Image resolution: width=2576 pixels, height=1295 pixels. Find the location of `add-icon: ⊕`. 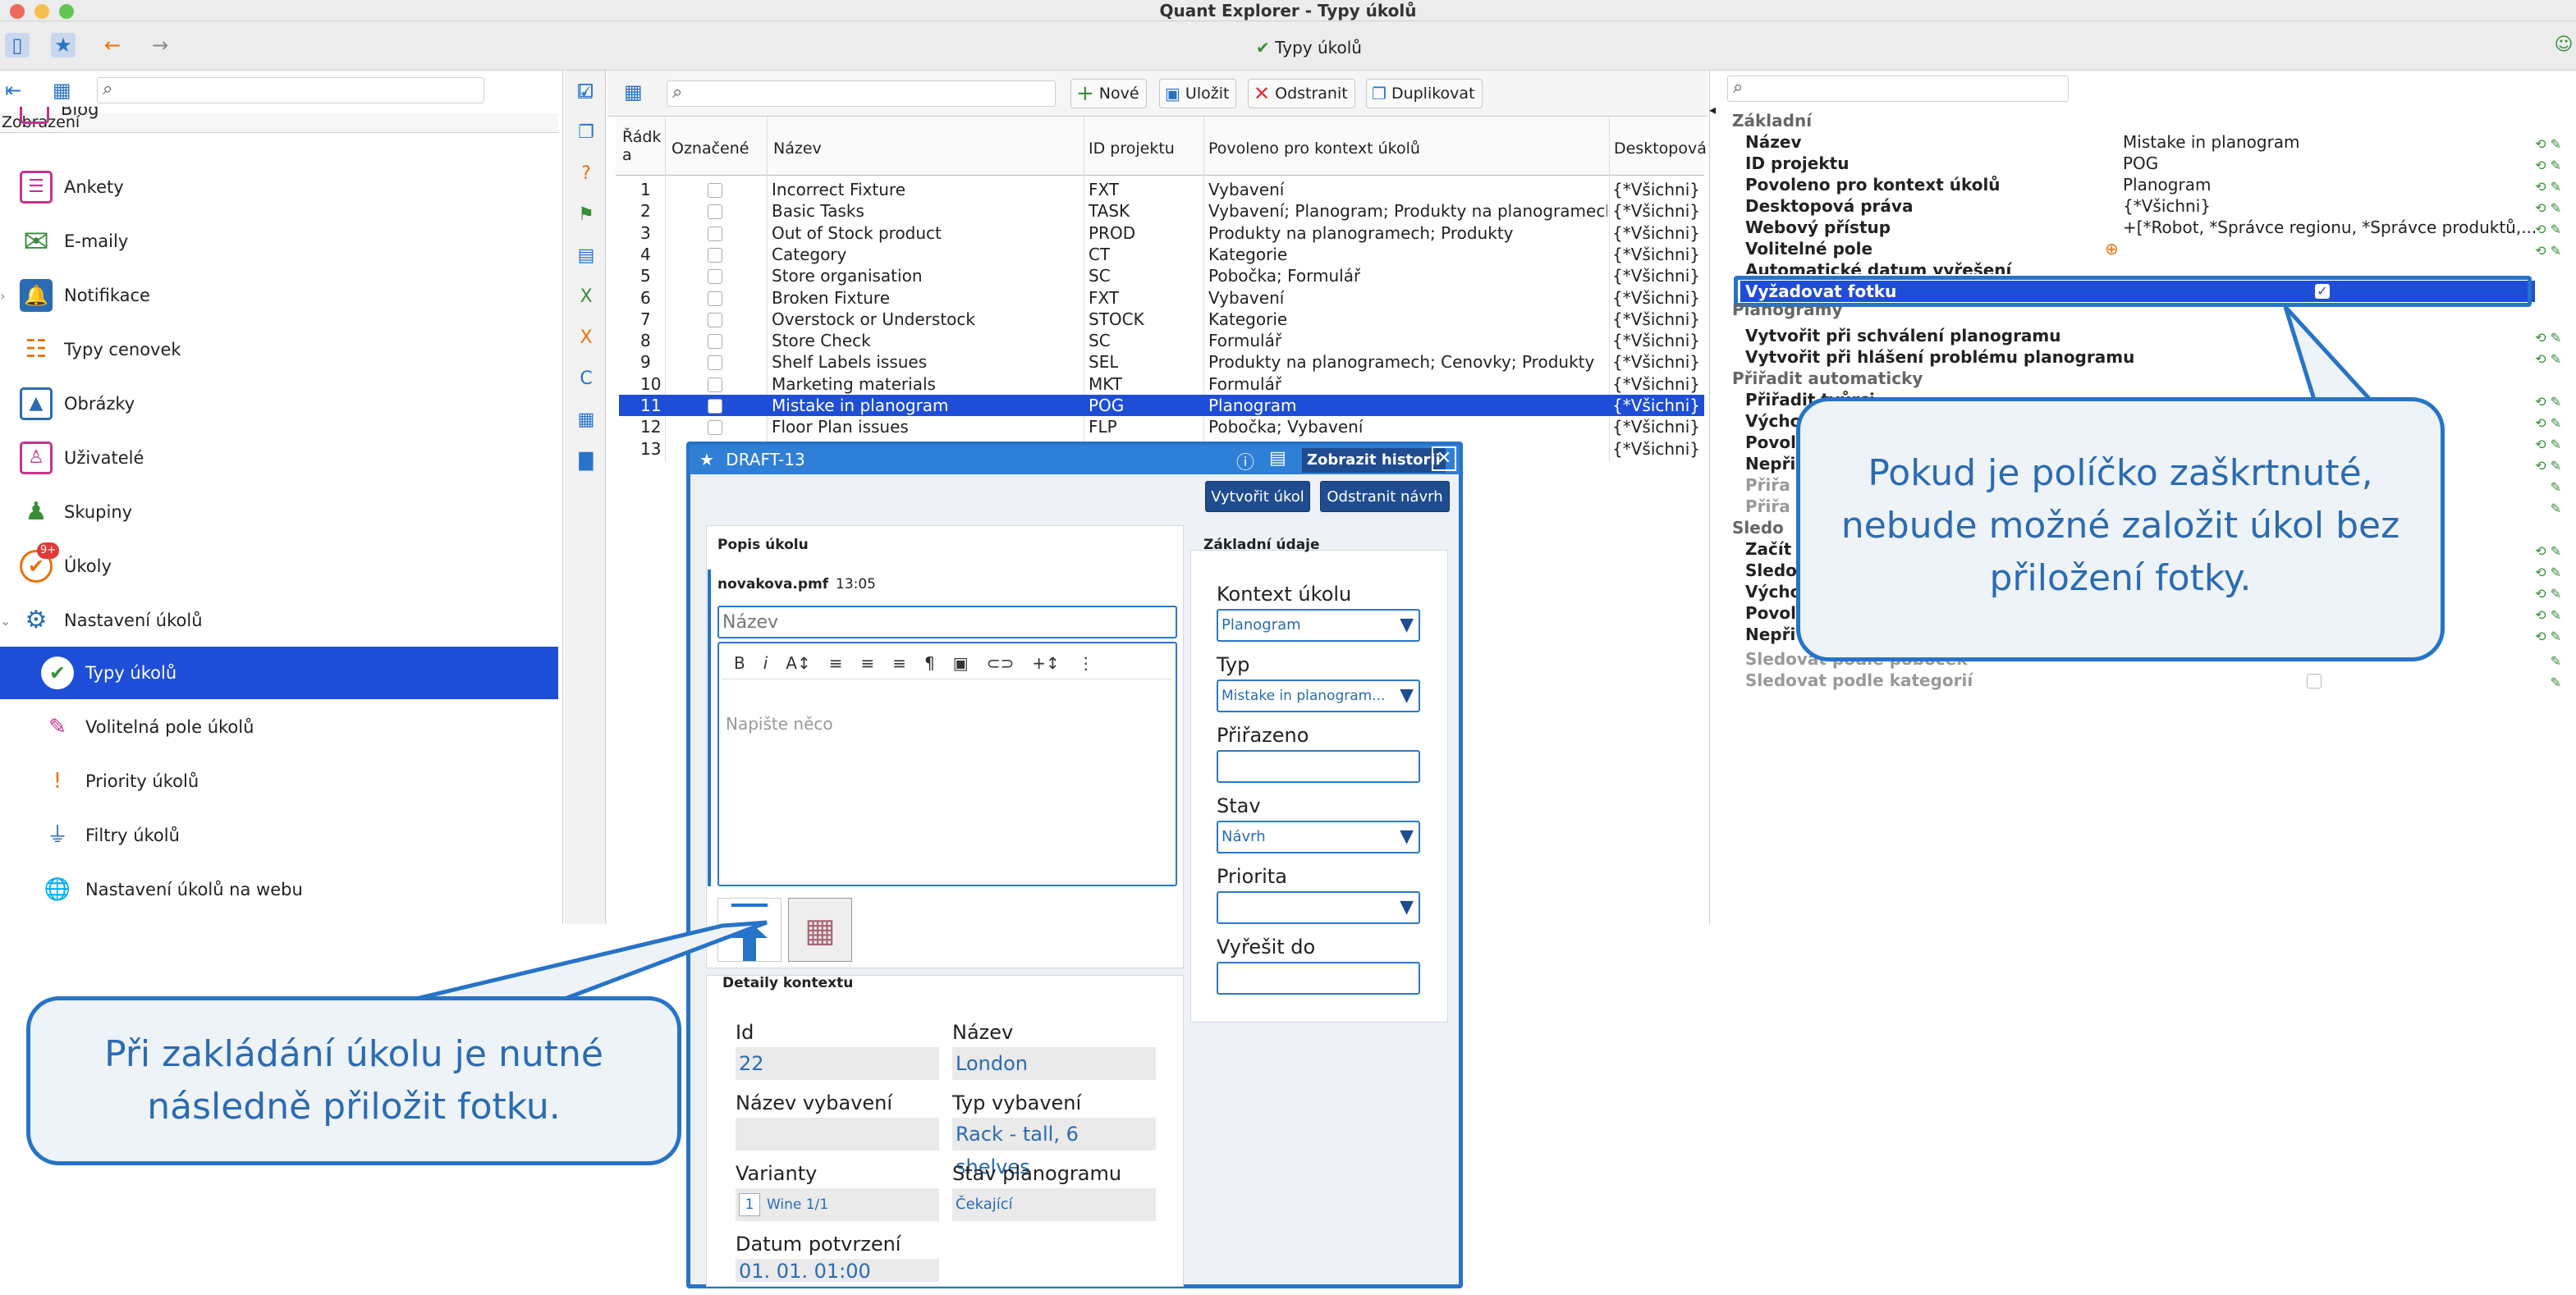

add-icon: ⊕ is located at coordinates (2112, 248).